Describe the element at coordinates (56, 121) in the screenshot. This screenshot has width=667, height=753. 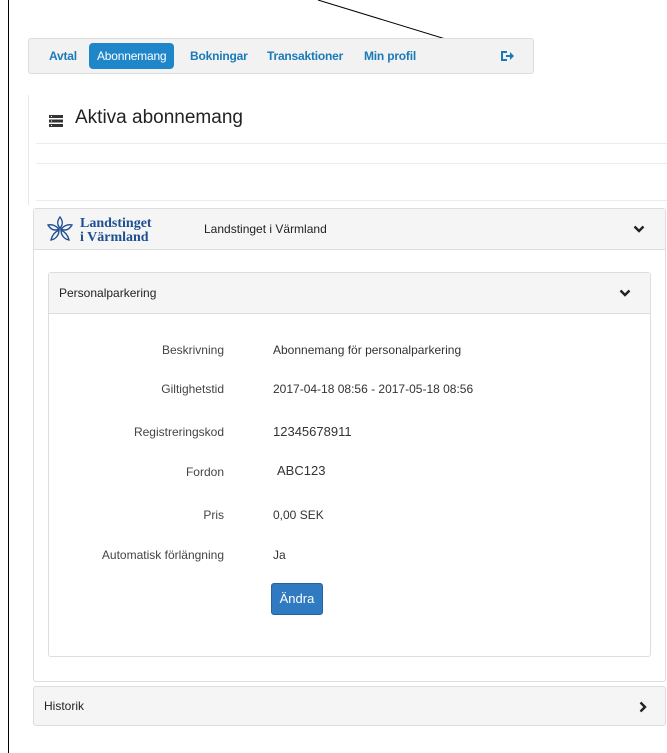
I see `list-icon` at that location.